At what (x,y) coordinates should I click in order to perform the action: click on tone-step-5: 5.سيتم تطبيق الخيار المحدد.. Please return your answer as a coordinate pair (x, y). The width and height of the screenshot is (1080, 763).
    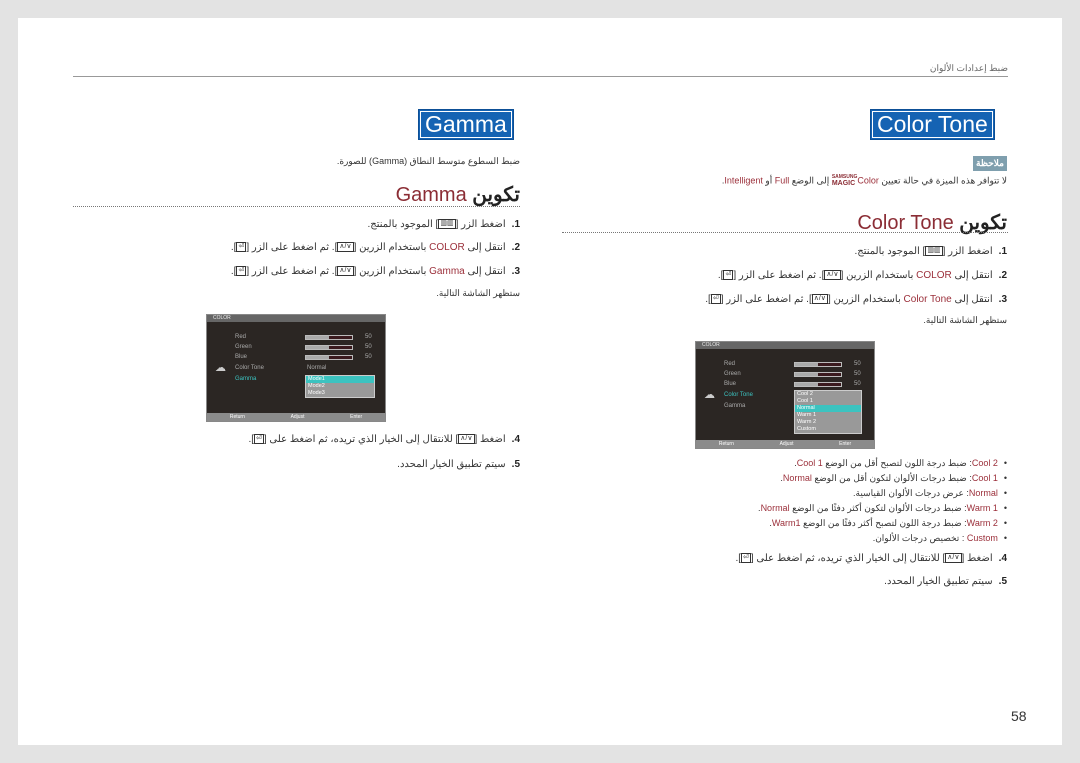
    Looking at the image, I should click on (945, 581).